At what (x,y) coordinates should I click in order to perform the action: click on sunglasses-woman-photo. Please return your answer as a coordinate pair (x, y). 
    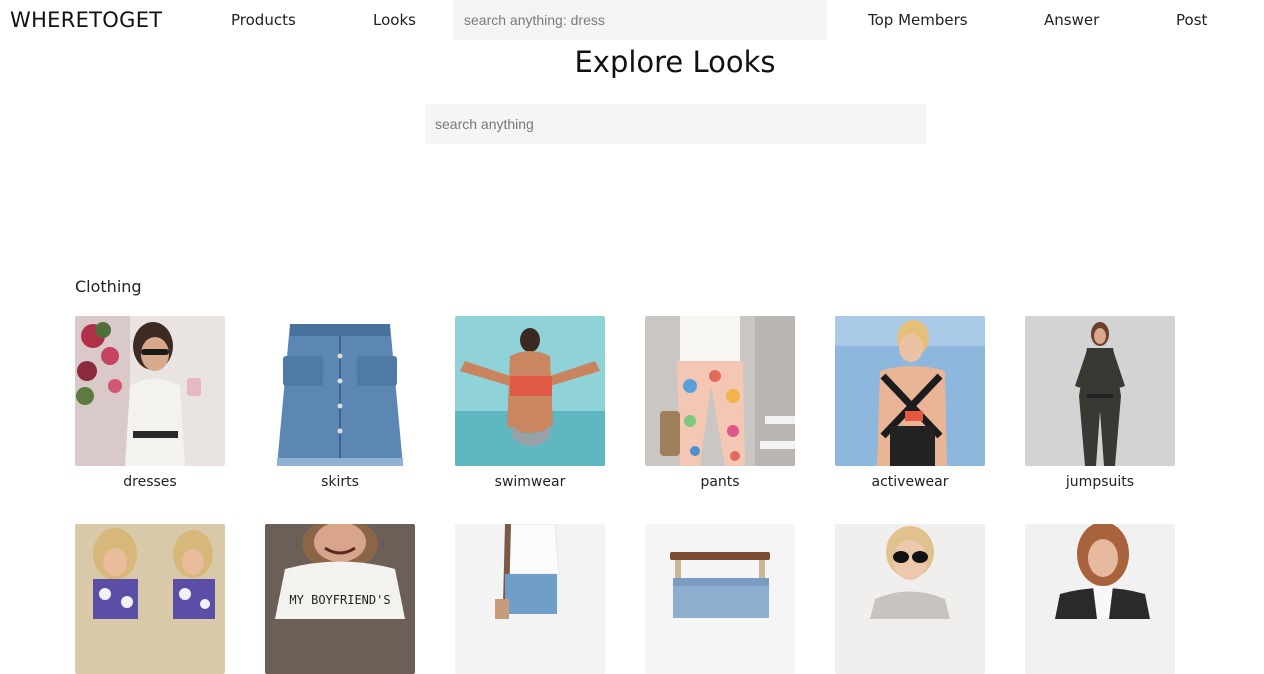
    Looking at the image, I should click on (910, 599).